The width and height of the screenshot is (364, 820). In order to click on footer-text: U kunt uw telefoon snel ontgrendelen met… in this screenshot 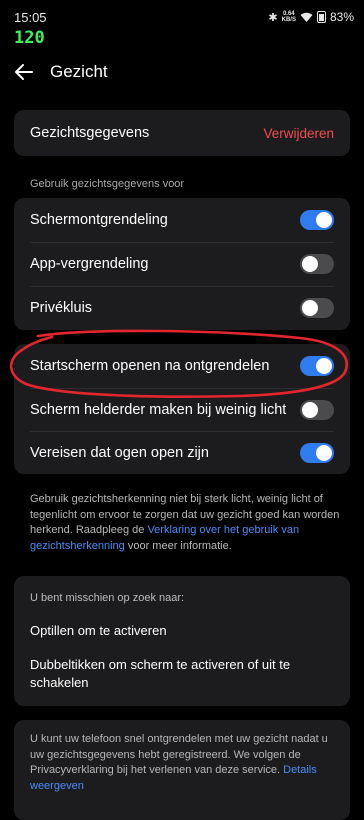, I will do `click(180, 763)`.